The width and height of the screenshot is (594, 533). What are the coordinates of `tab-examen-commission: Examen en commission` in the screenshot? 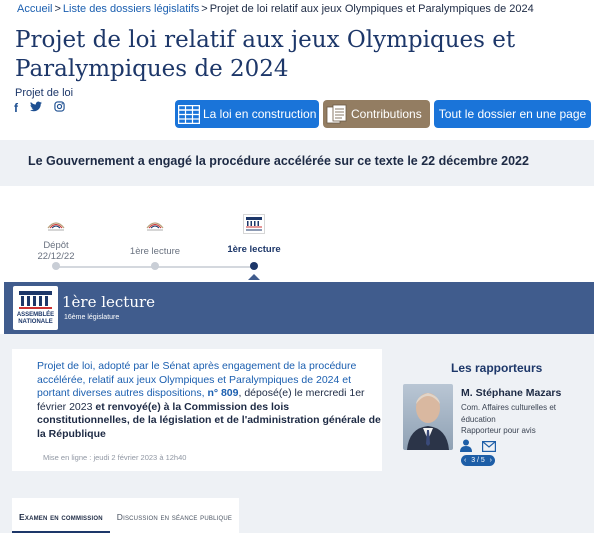 It's located at (61, 515).